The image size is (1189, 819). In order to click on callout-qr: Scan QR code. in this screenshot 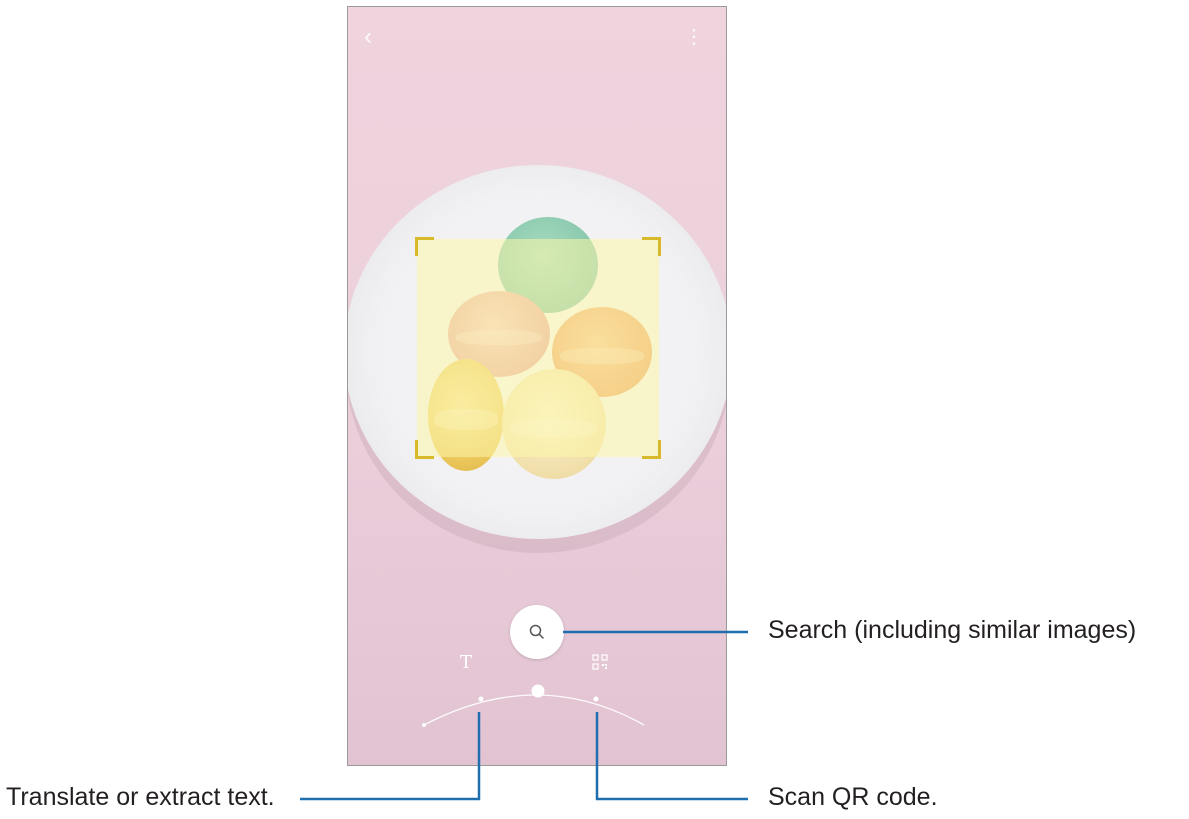, I will do `click(853, 797)`.